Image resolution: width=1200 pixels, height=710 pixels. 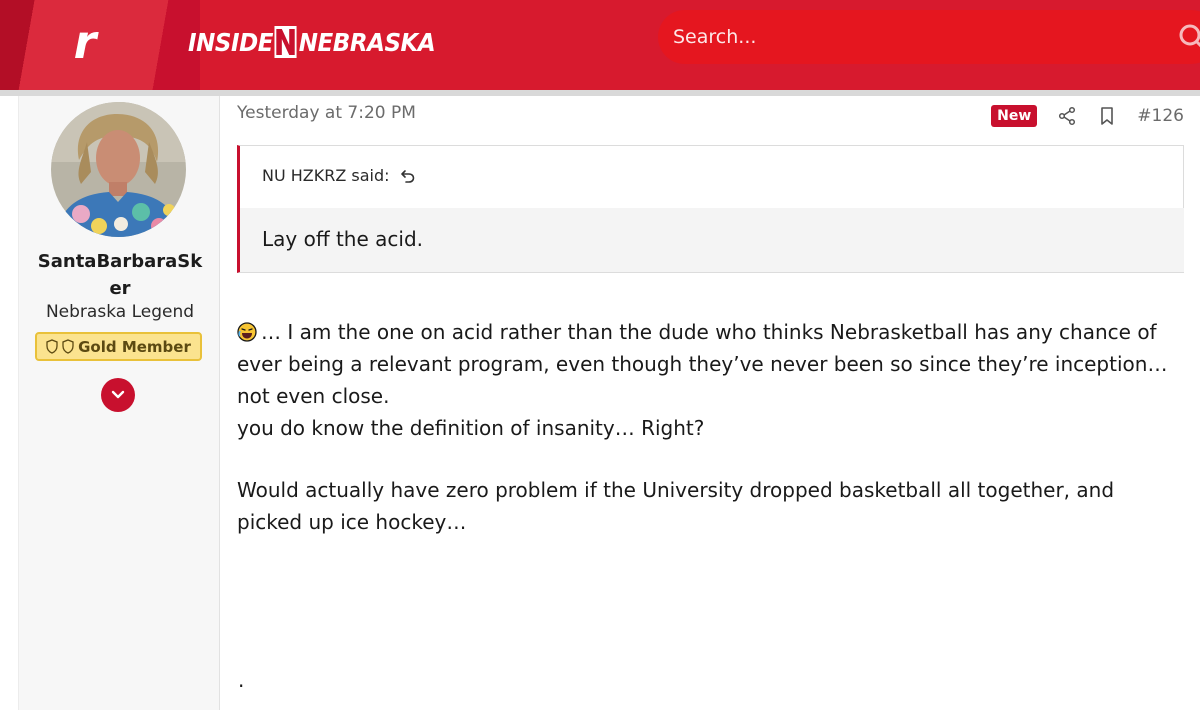 What do you see at coordinates (1107, 116) in the screenshot?
I see `bookmark-icon` at bounding box center [1107, 116].